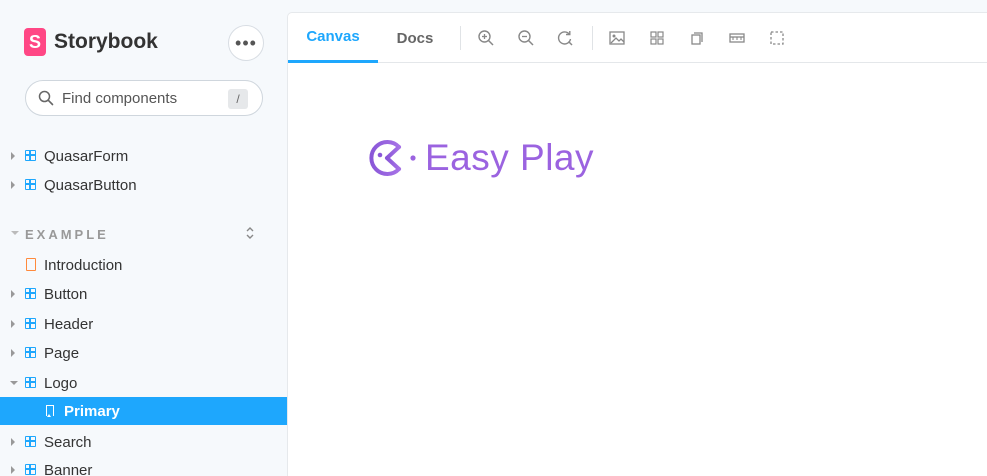 The width and height of the screenshot is (987, 476). I want to click on measure-icon, so click(737, 38).